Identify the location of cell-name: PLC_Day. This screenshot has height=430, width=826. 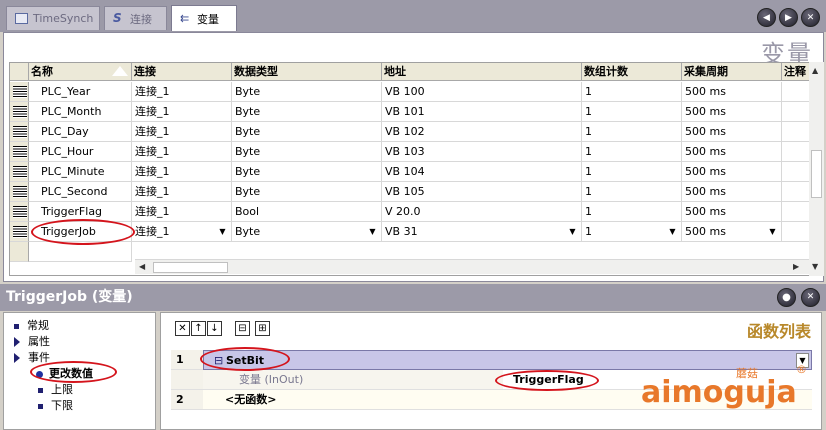
(80, 132).